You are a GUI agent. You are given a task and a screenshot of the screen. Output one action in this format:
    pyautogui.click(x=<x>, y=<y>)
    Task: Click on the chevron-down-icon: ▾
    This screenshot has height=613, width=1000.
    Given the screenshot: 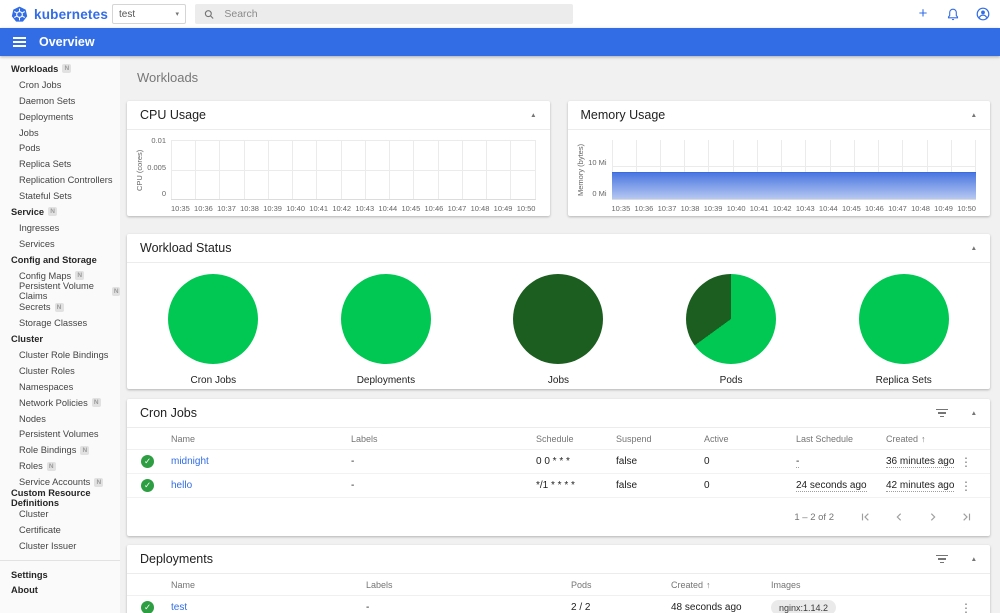 What is the action you would take?
    pyautogui.click(x=177, y=14)
    